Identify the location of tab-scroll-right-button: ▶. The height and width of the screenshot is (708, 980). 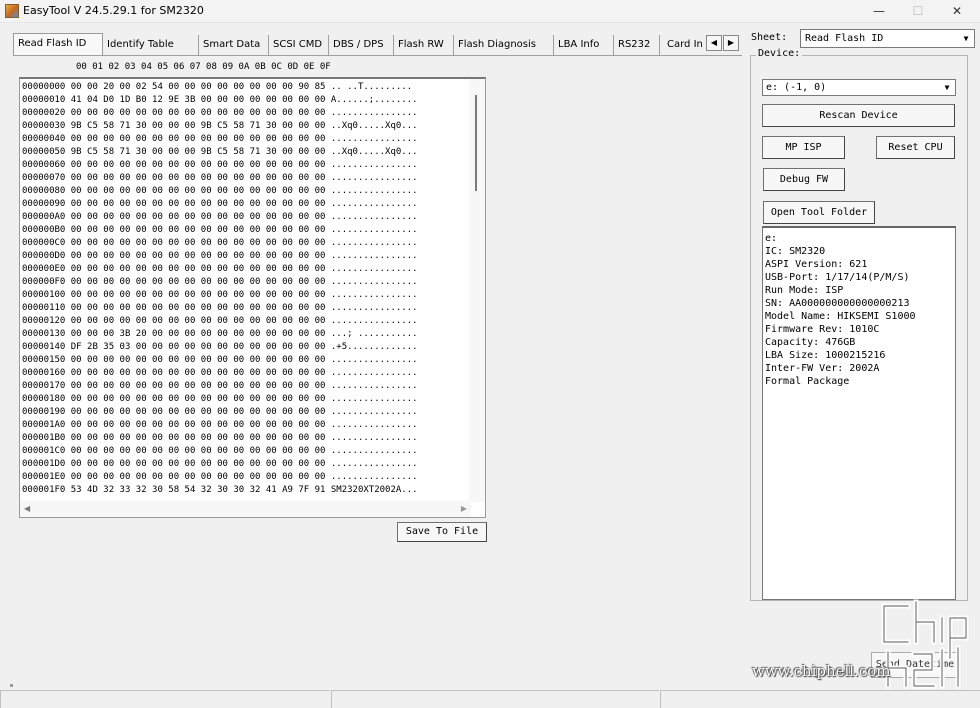
(731, 43).